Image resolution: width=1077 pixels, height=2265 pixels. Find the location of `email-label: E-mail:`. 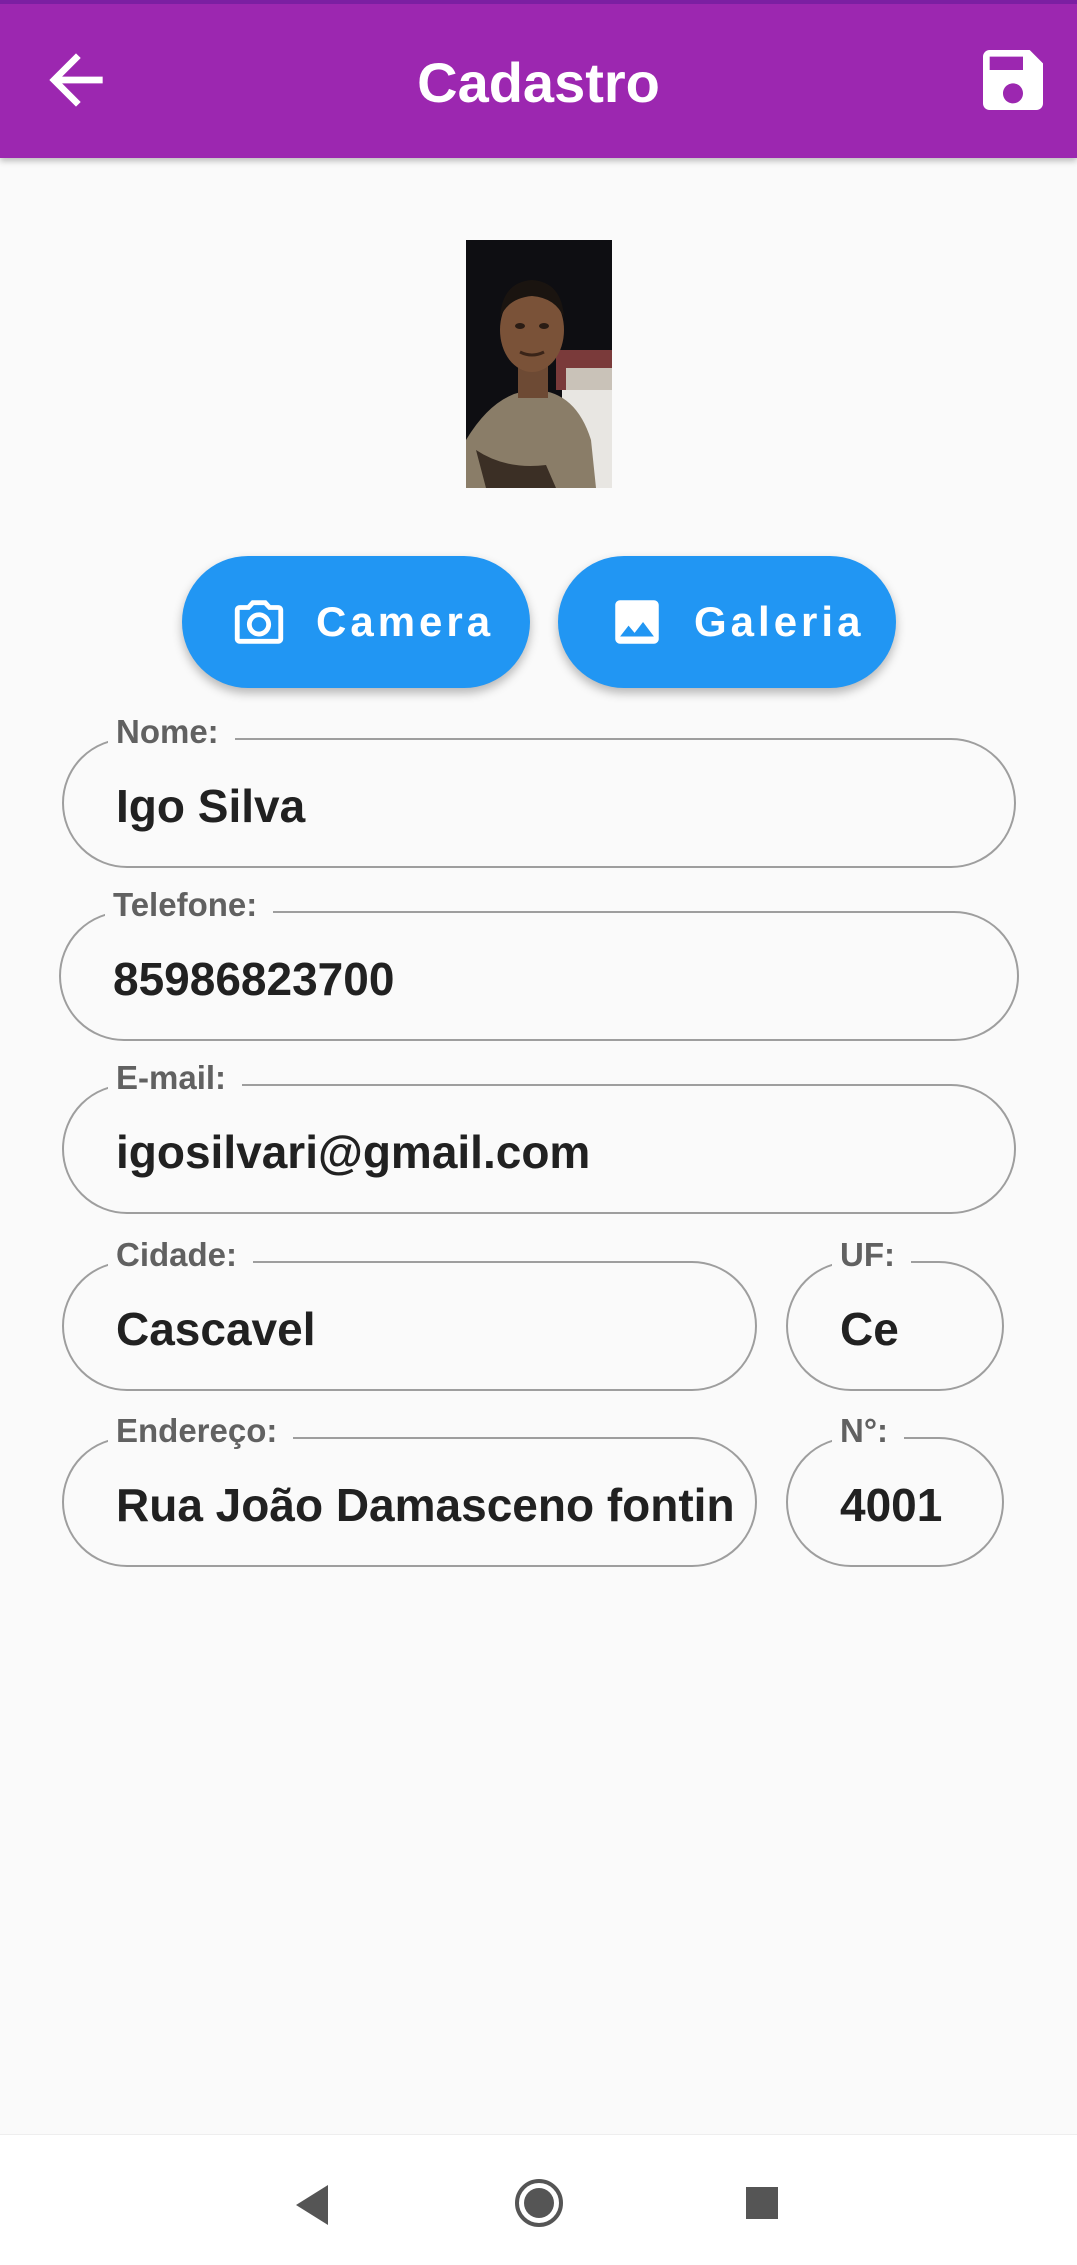

email-label: E-mail: is located at coordinates (175, 1078).